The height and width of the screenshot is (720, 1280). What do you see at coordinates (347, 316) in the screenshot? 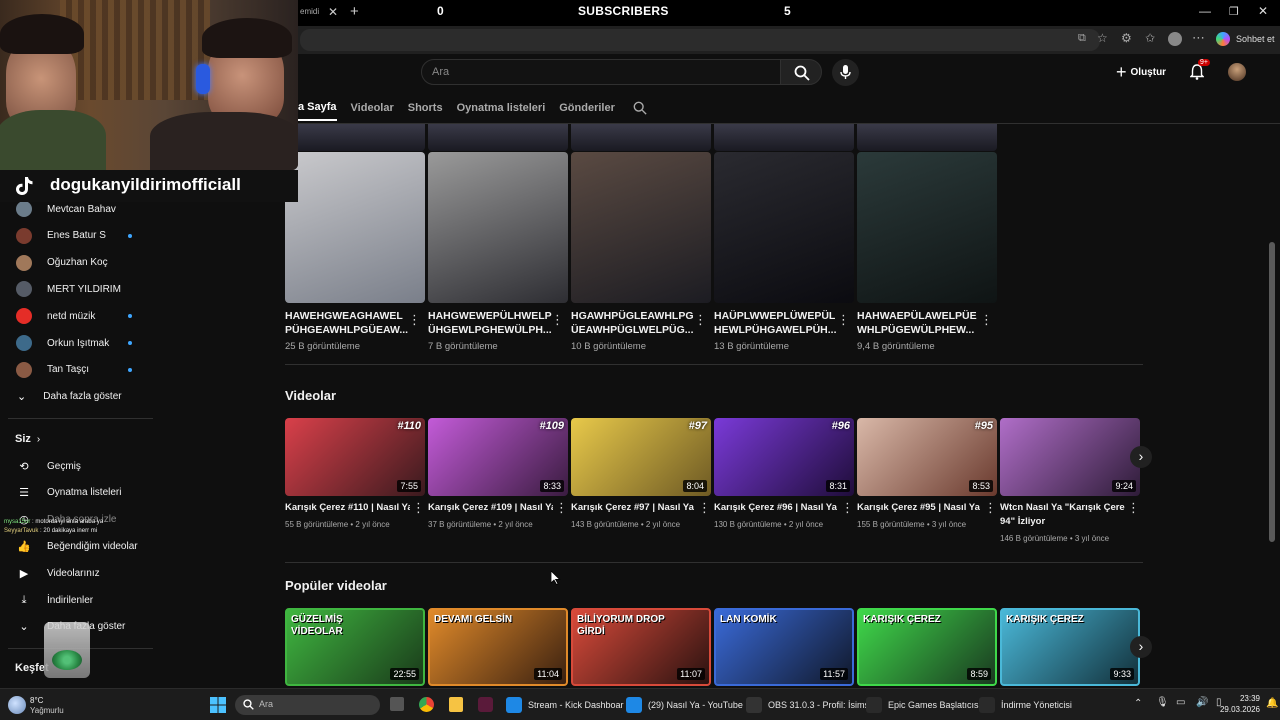
I see `short-title-line1: HAWEHGWEAGHAWEL` at bounding box center [347, 316].